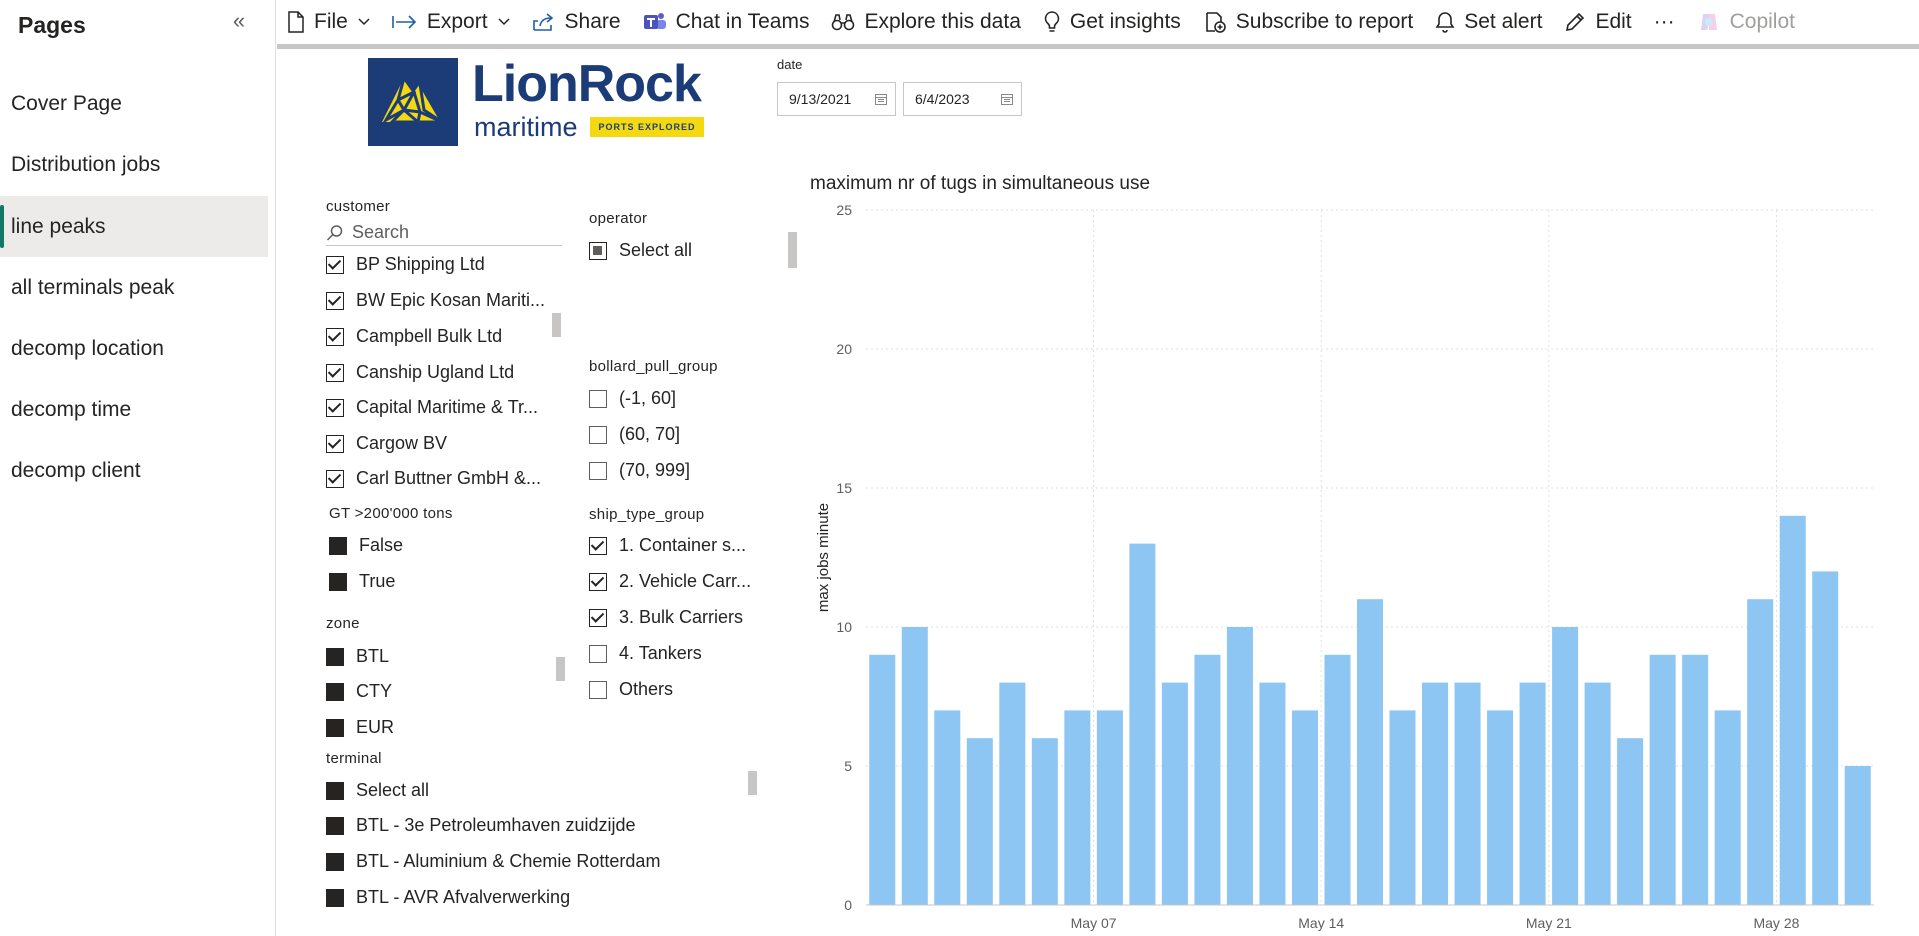 The image size is (1919, 936). What do you see at coordinates (632, 398) in the screenshot?
I see `bollard-option: (-1, 60]` at bounding box center [632, 398].